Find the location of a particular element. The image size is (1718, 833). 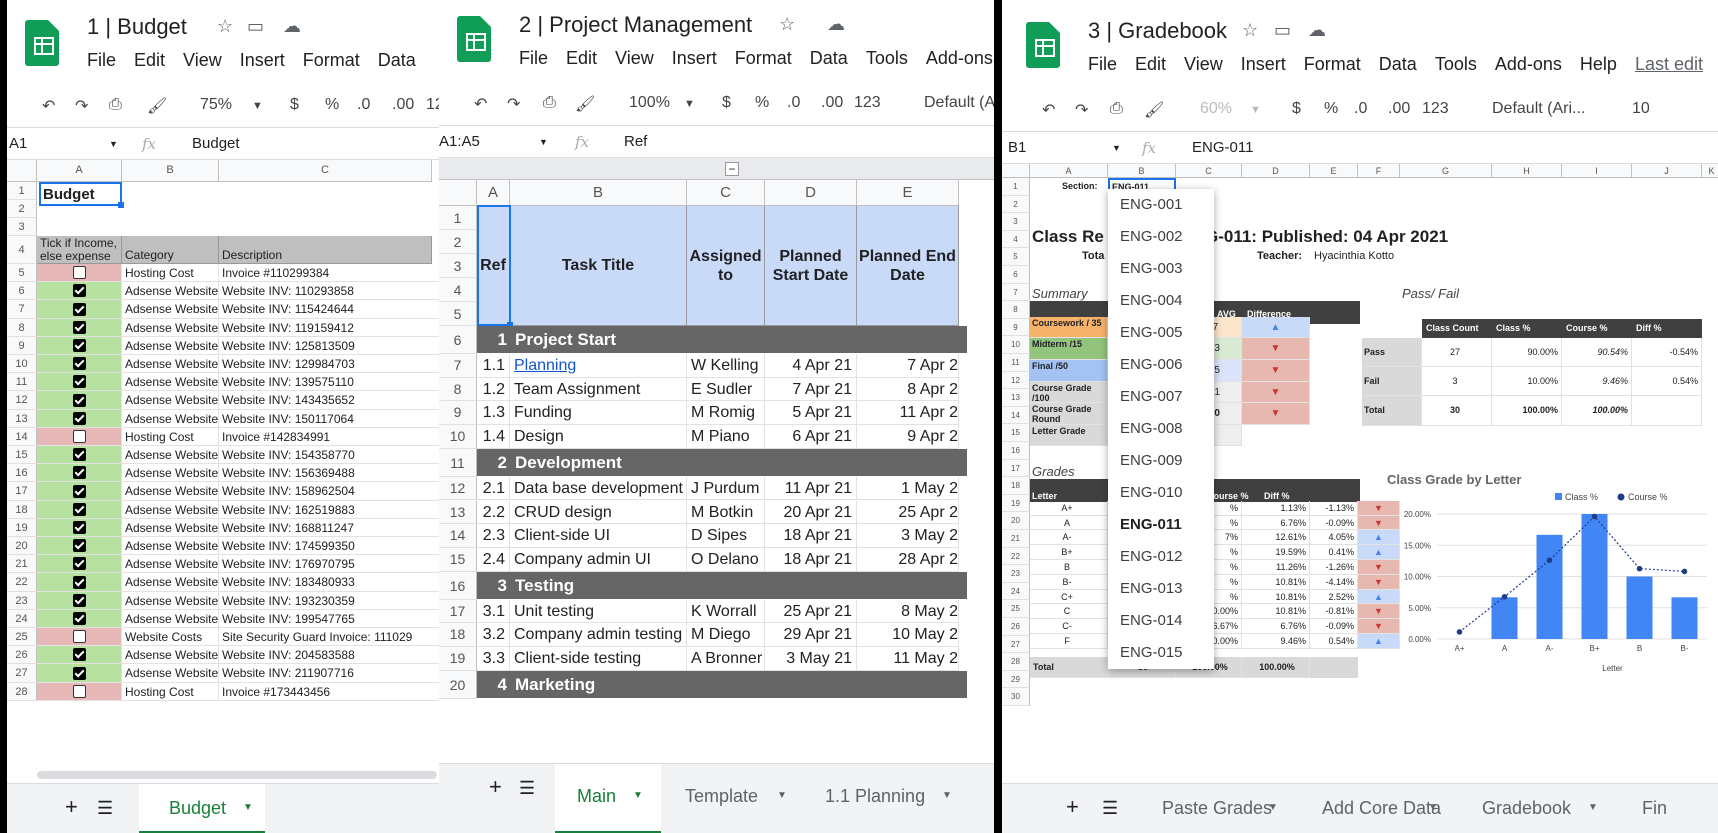

row-header: 15 is located at coordinates (1016, 433).